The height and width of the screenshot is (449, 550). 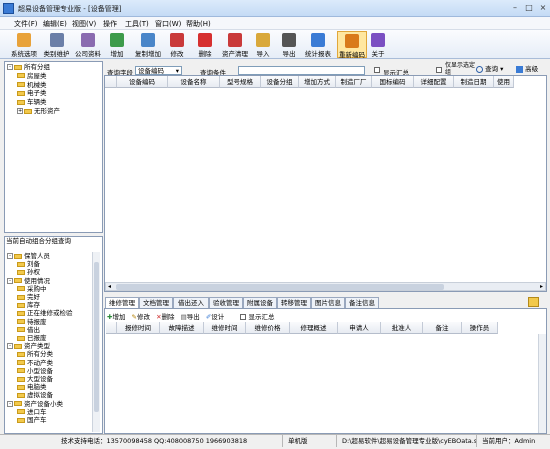 I want to click on column-header: 详细配置, so click(x=434, y=82).